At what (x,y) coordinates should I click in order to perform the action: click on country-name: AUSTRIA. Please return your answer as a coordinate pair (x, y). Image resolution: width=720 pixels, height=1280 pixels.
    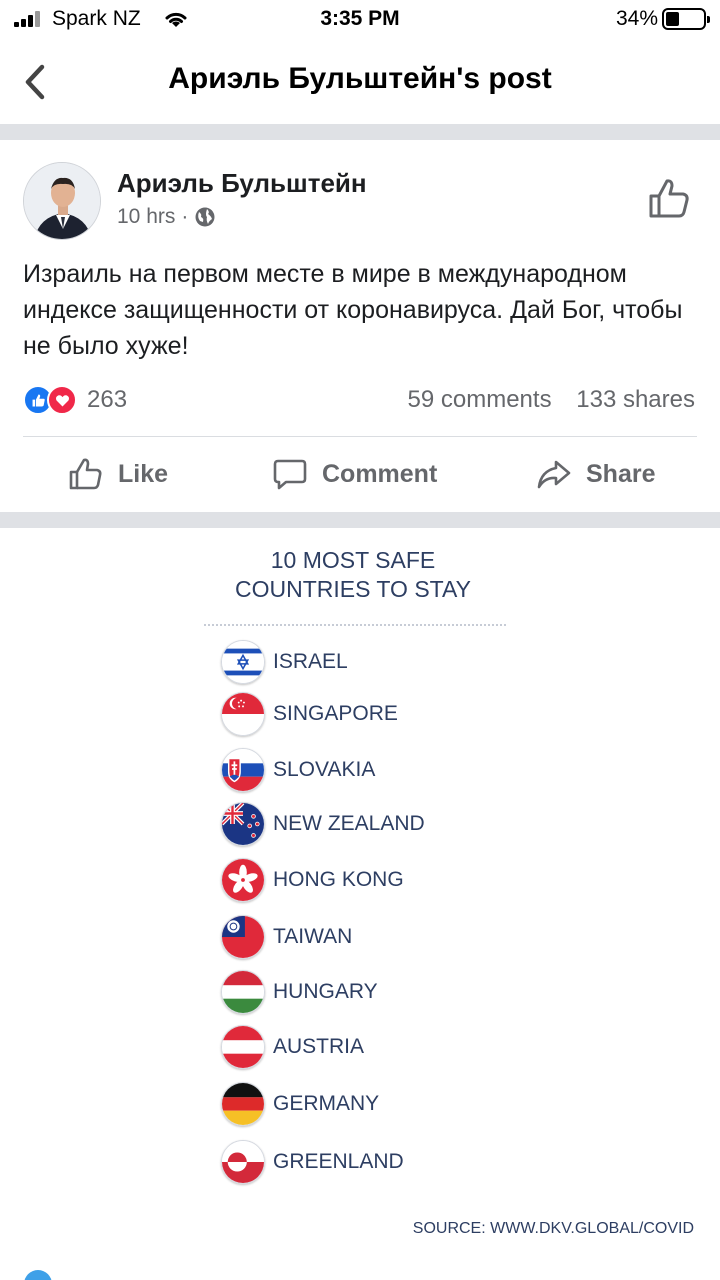
    Looking at the image, I should click on (319, 1046).